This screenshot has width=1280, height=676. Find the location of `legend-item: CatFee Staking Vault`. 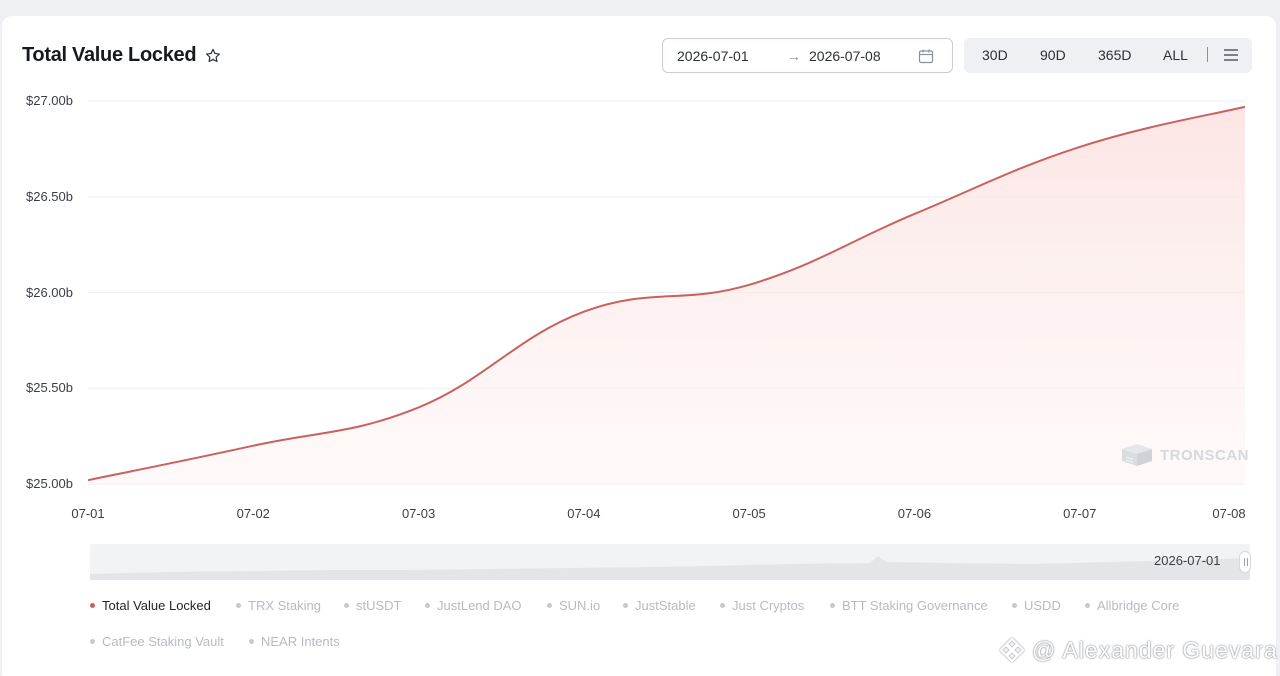

legend-item: CatFee Staking Vault is located at coordinates (157, 641).